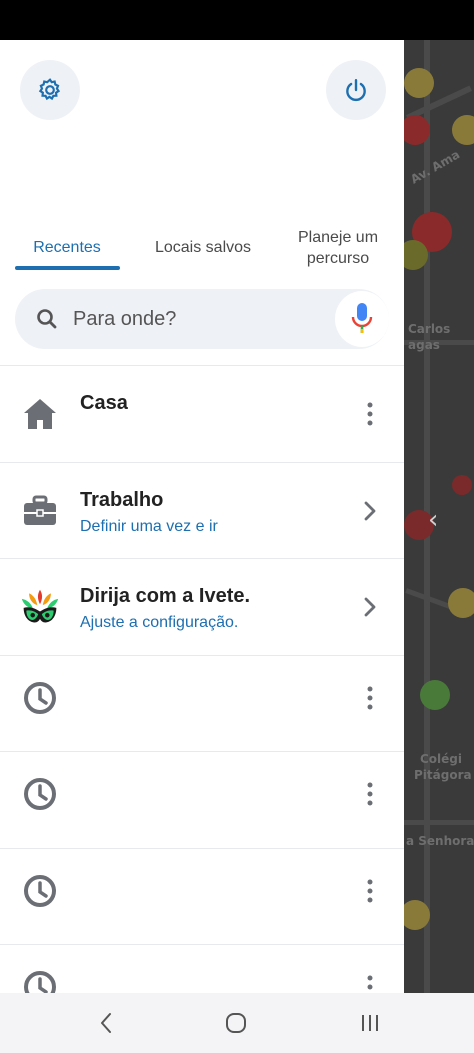  What do you see at coordinates (441, 759) in the screenshot?
I see `map-label: Colégi` at bounding box center [441, 759].